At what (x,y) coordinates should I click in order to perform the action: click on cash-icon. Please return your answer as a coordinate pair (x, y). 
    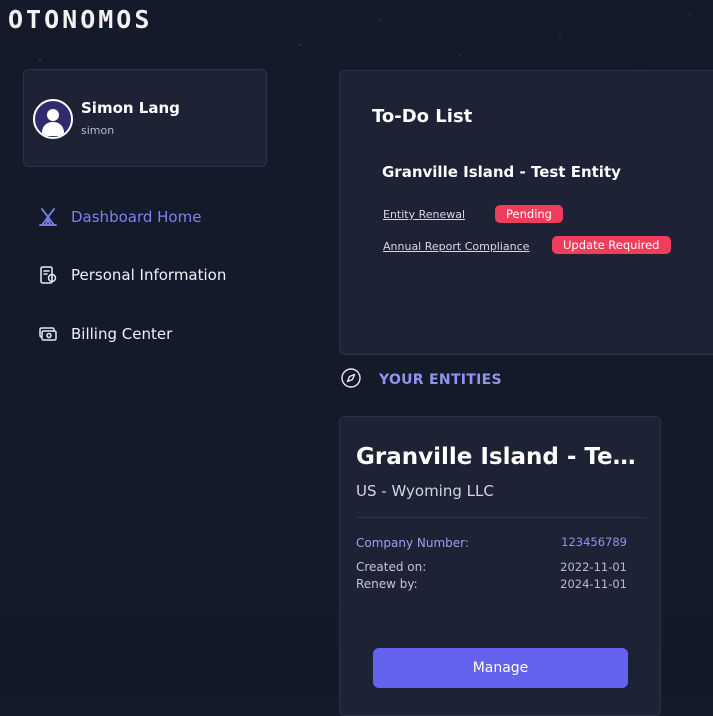
    Looking at the image, I should click on (48, 334).